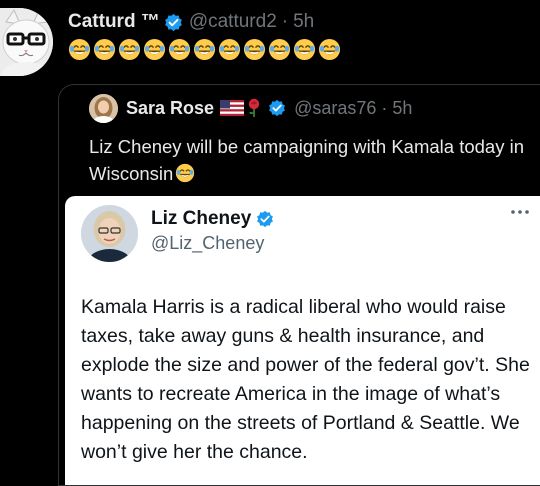 Image resolution: width=540 pixels, height=486 pixels. I want to click on embedded-name-row: Liz Cheney, so click(212, 219).